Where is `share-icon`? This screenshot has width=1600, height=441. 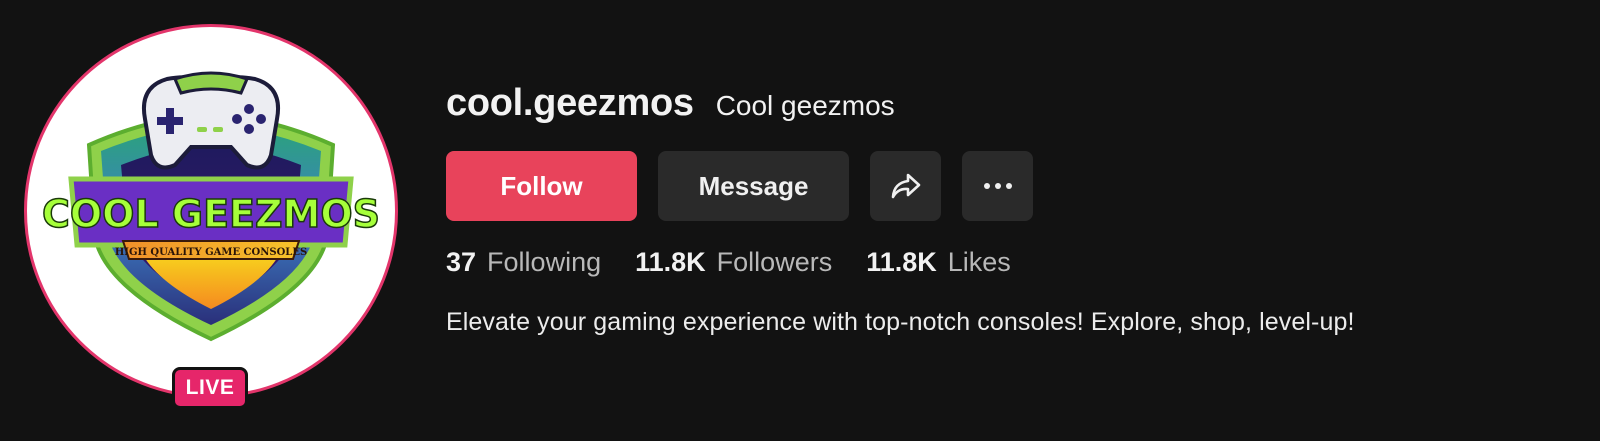
share-icon is located at coordinates (905, 186).